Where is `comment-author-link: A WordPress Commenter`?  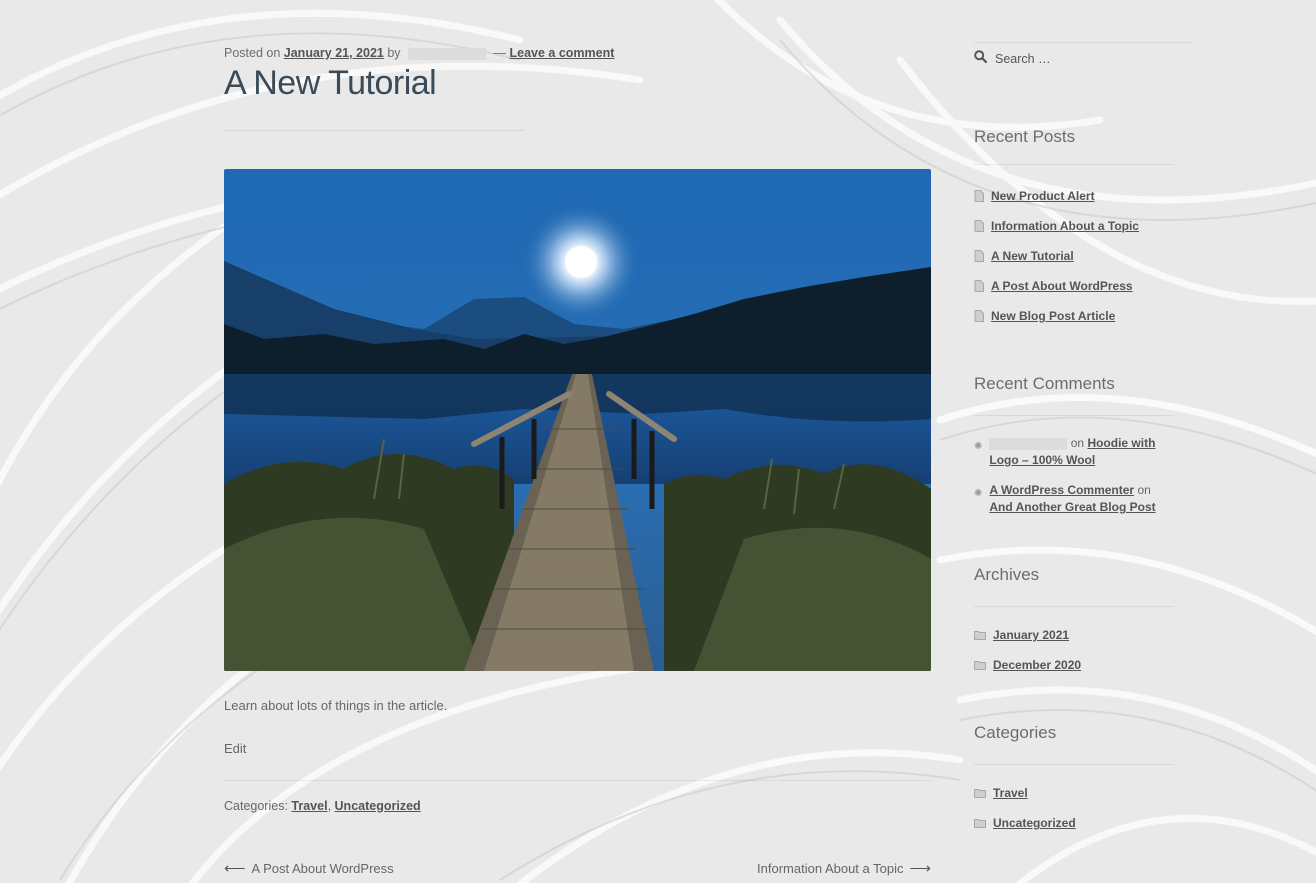 comment-author-link: A WordPress Commenter is located at coordinates (1061, 490).